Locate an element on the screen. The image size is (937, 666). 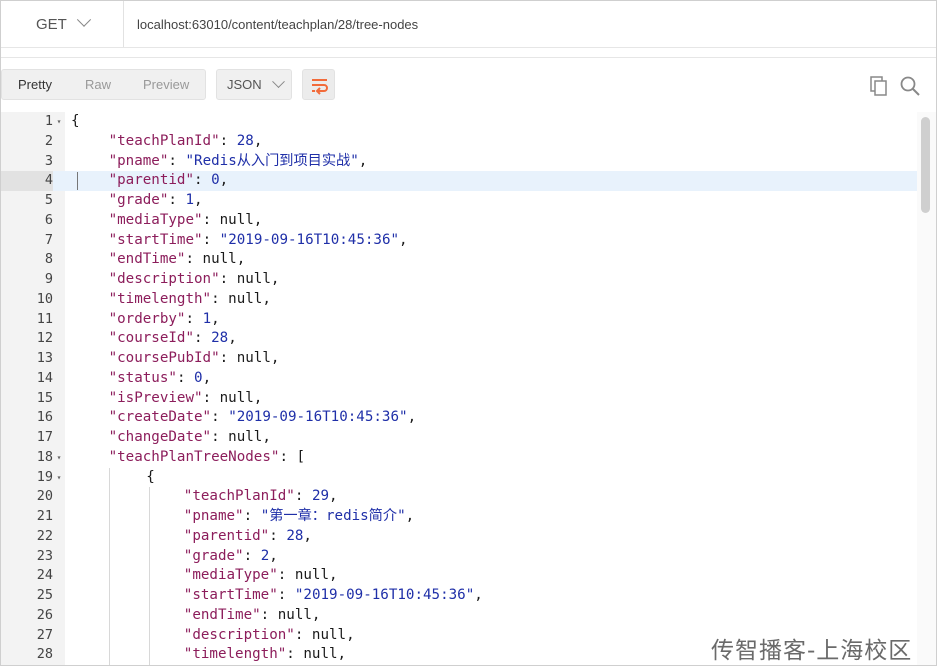
line-number: 9 is located at coordinates (48, 279).